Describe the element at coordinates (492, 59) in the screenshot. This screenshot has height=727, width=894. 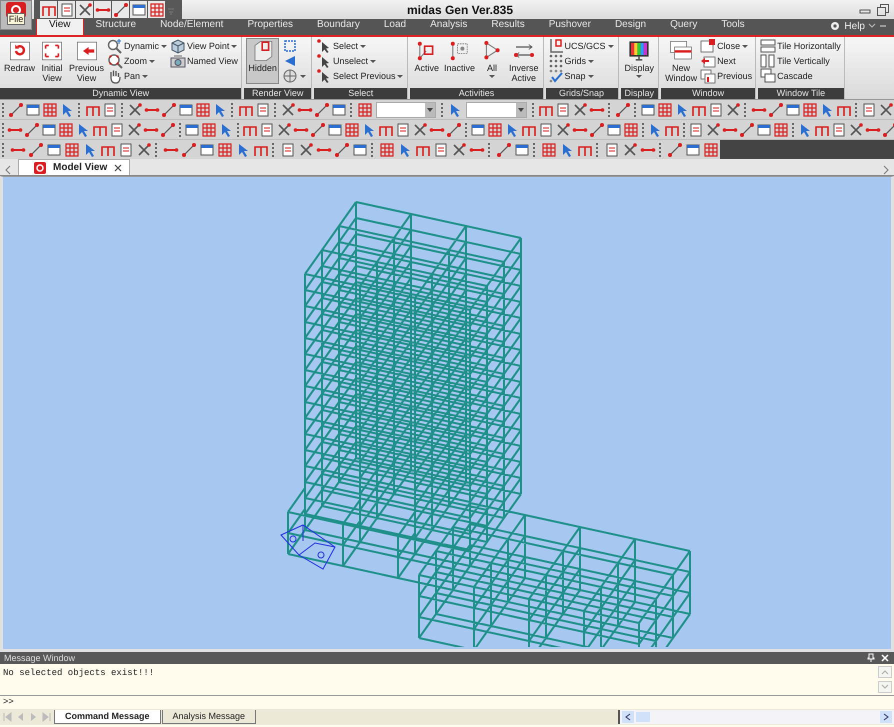
I see `ribbon-button: All` at that location.